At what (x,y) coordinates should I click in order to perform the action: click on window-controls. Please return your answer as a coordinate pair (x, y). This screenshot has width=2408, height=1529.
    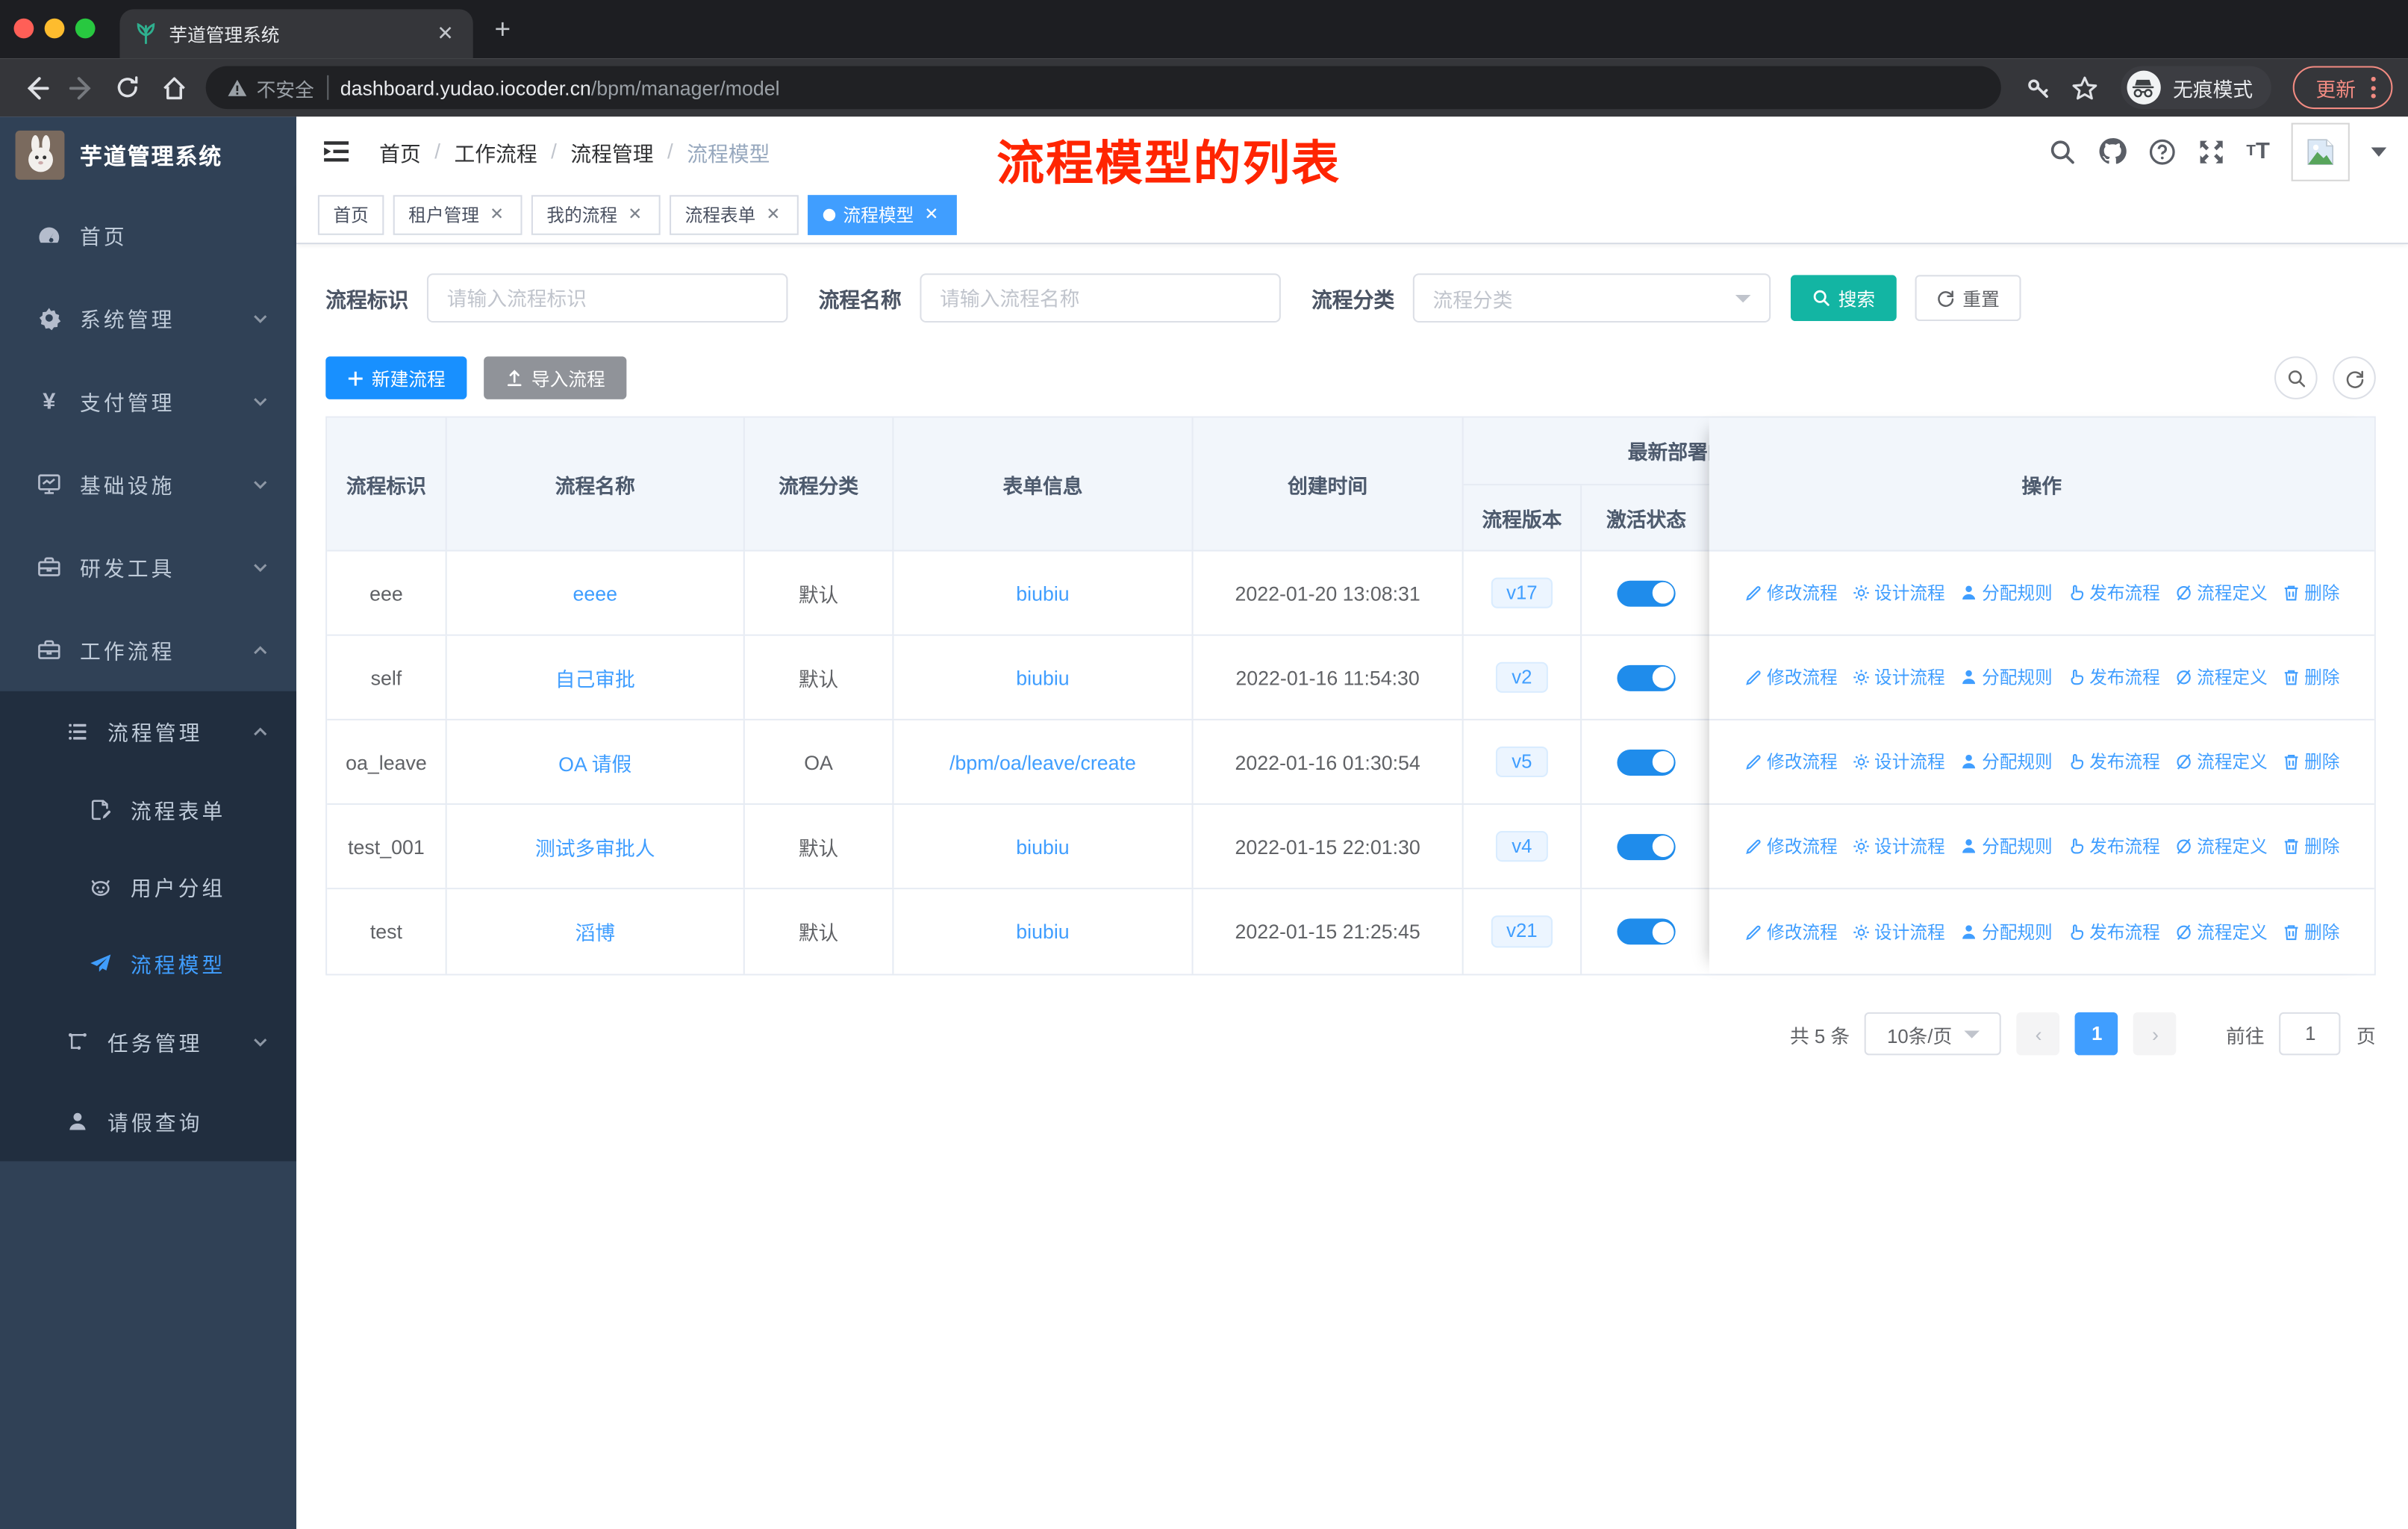
    Looking at the image, I should click on (54, 29).